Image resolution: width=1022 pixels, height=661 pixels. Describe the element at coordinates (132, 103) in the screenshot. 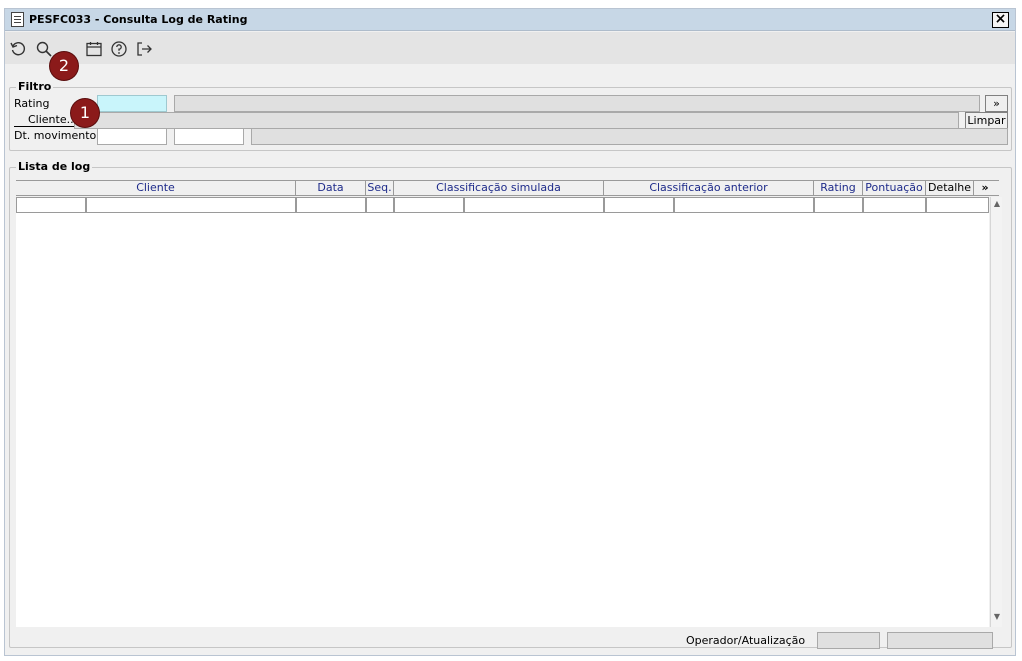

I see `rating-code-input` at that location.